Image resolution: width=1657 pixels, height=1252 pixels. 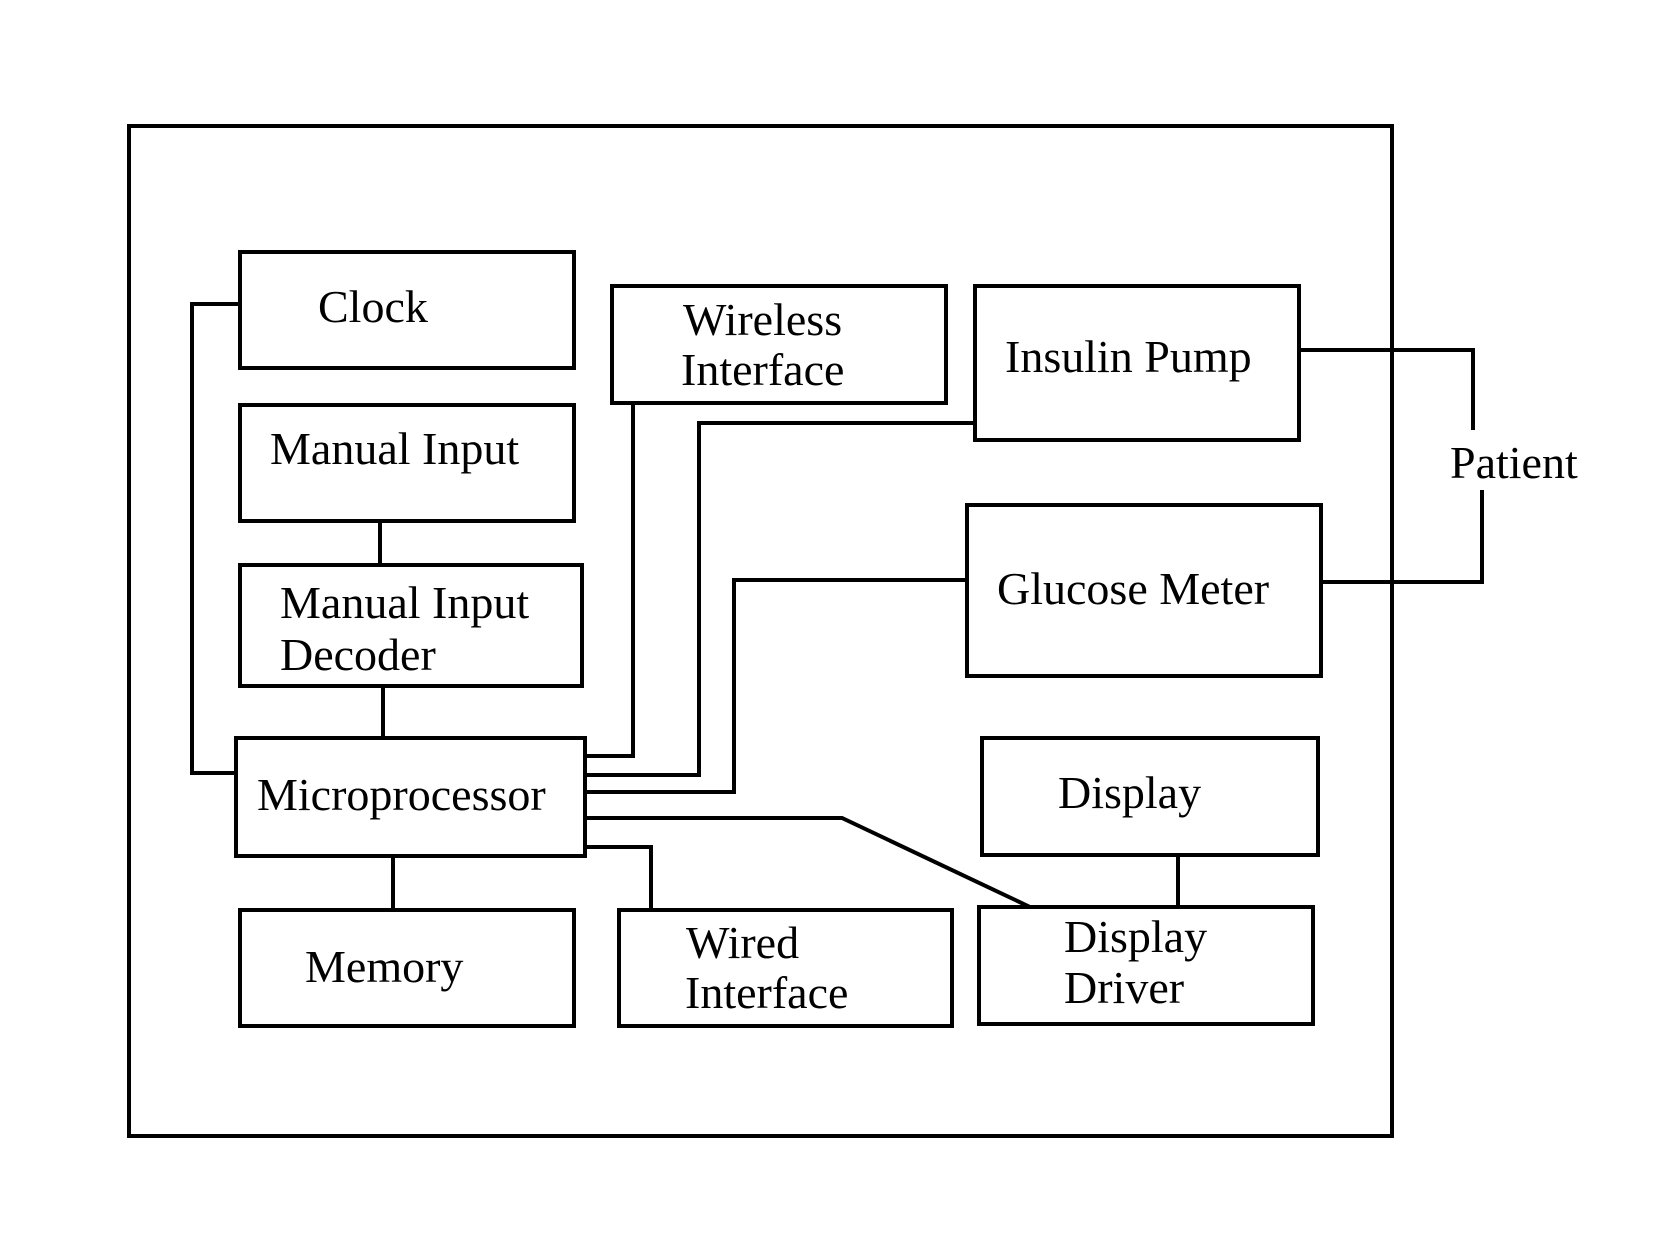 What do you see at coordinates (401, 794) in the screenshot?
I see `block-label: Microprocessor` at bounding box center [401, 794].